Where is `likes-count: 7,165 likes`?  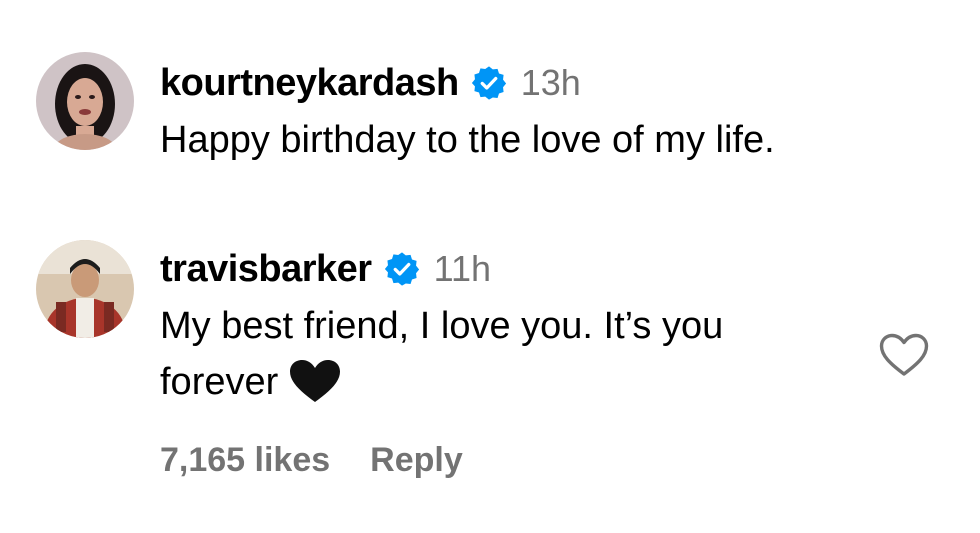
likes-count: 7,165 likes is located at coordinates (245, 460).